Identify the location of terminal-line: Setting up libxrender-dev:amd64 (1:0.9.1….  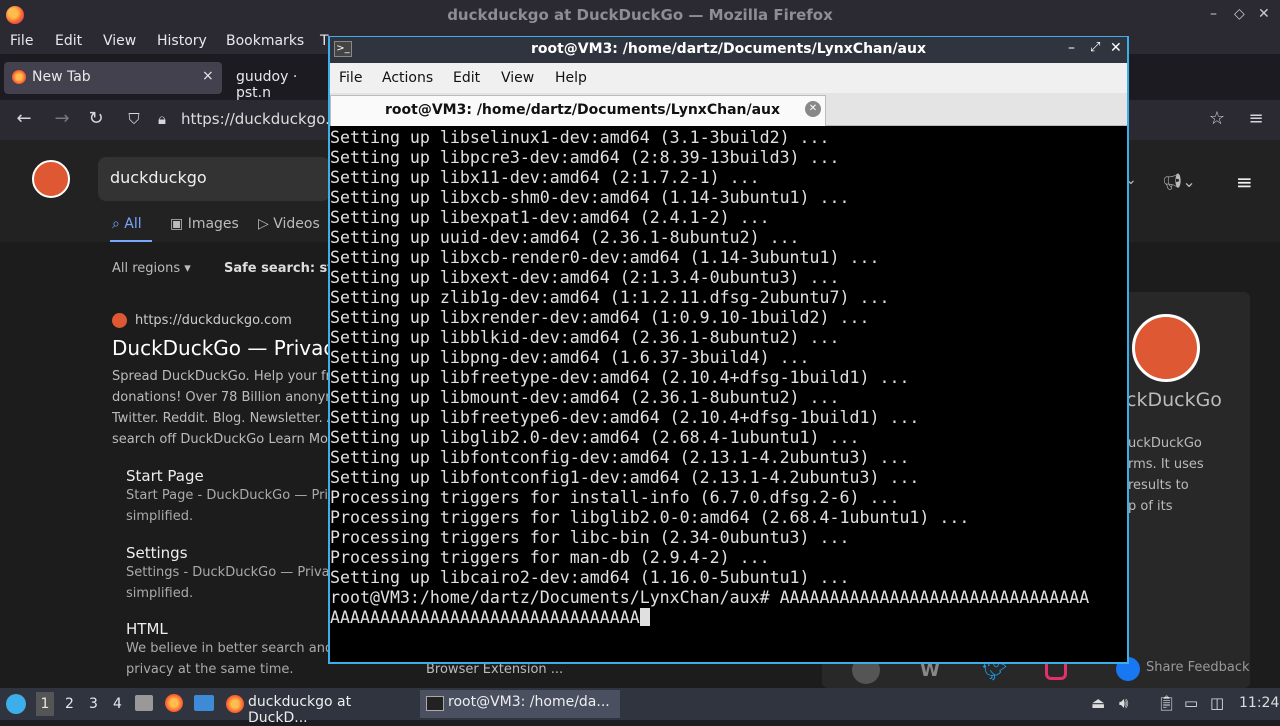
(600, 317).